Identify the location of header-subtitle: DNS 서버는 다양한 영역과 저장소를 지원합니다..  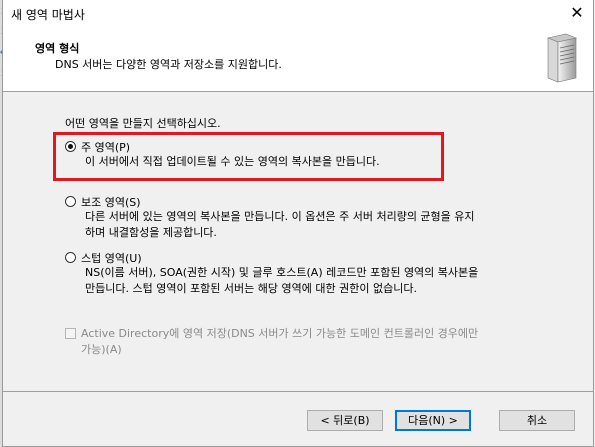
(168, 64).